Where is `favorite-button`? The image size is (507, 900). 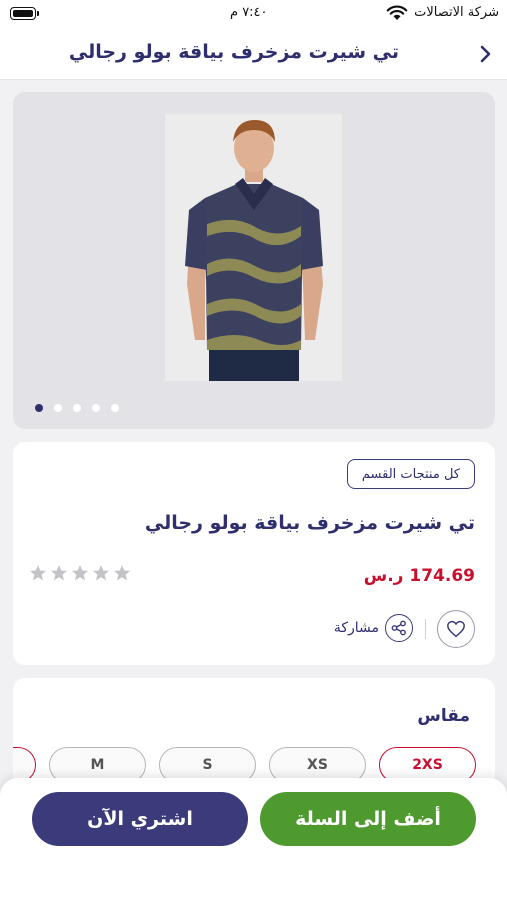 favorite-button is located at coordinates (456, 629).